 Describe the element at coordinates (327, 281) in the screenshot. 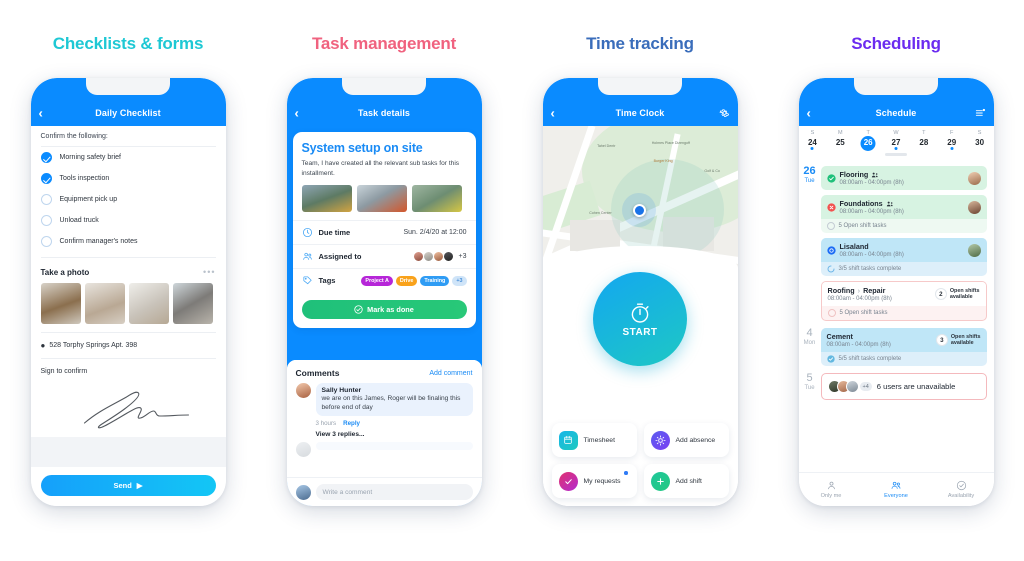

I see `task-row-label: Tags` at that location.